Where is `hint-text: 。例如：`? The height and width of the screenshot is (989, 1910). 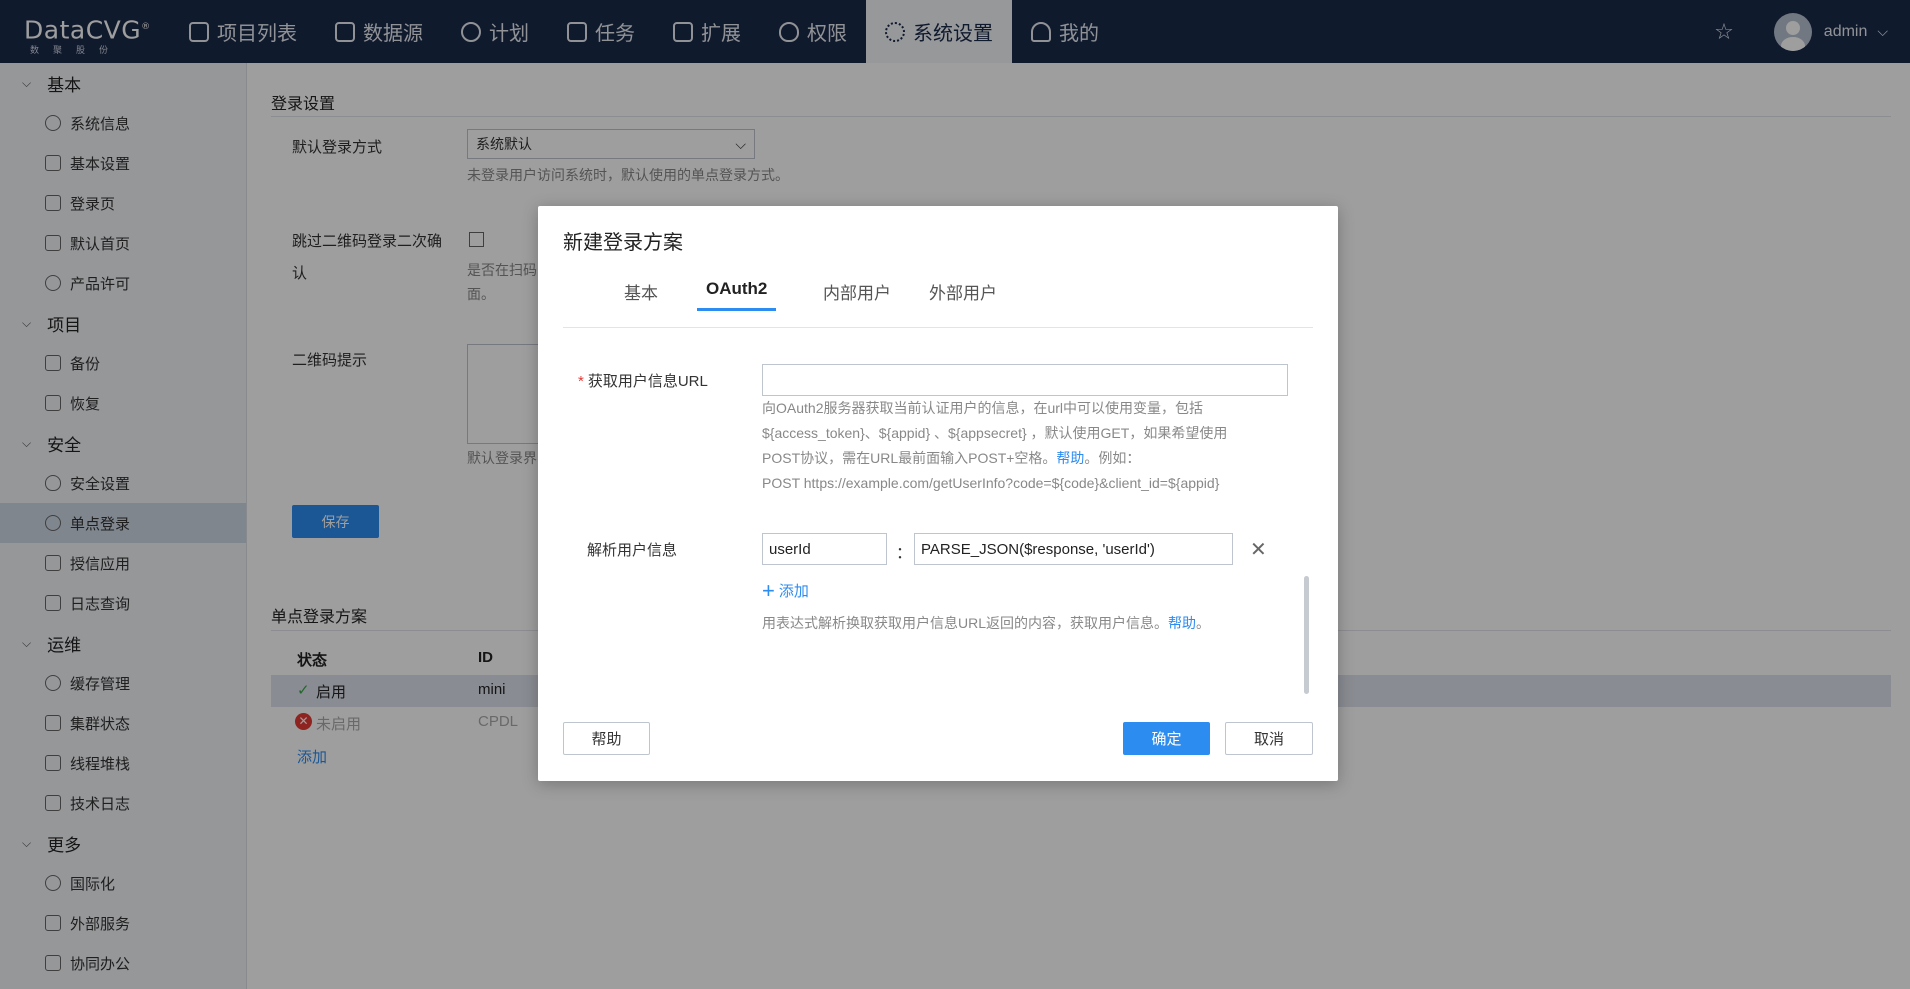
hint-text: 。例如： is located at coordinates (1112, 458).